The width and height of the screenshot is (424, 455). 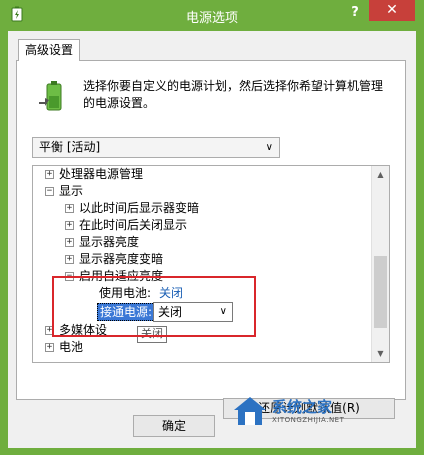 I want to click on close-button: ✕, so click(x=392, y=10).